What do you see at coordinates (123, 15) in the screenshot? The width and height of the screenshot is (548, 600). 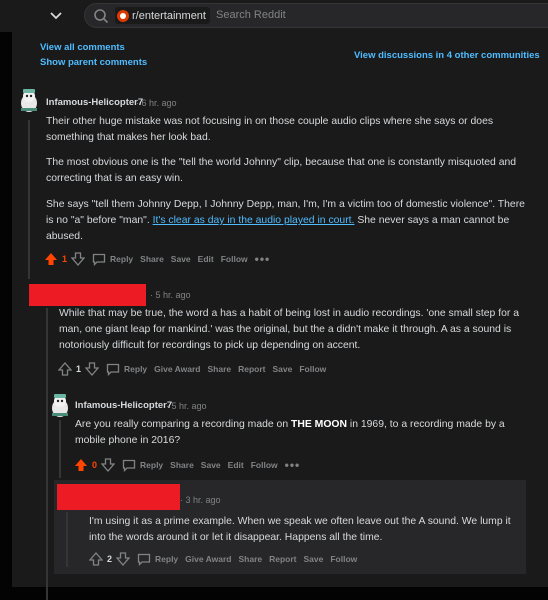 I see `subreddit-icon` at bounding box center [123, 15].